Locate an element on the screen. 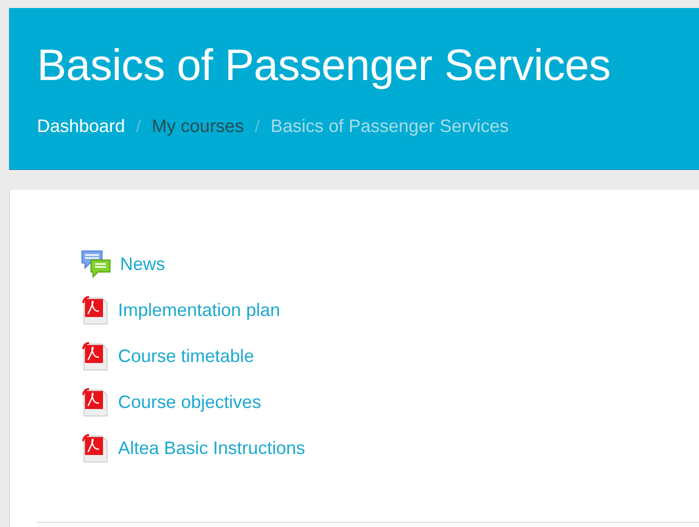 Image resolution: width=699 pixels, height=527 pixels. breadcrumb-link: Basics of Passenger Services is located at coordinates (389, 126).